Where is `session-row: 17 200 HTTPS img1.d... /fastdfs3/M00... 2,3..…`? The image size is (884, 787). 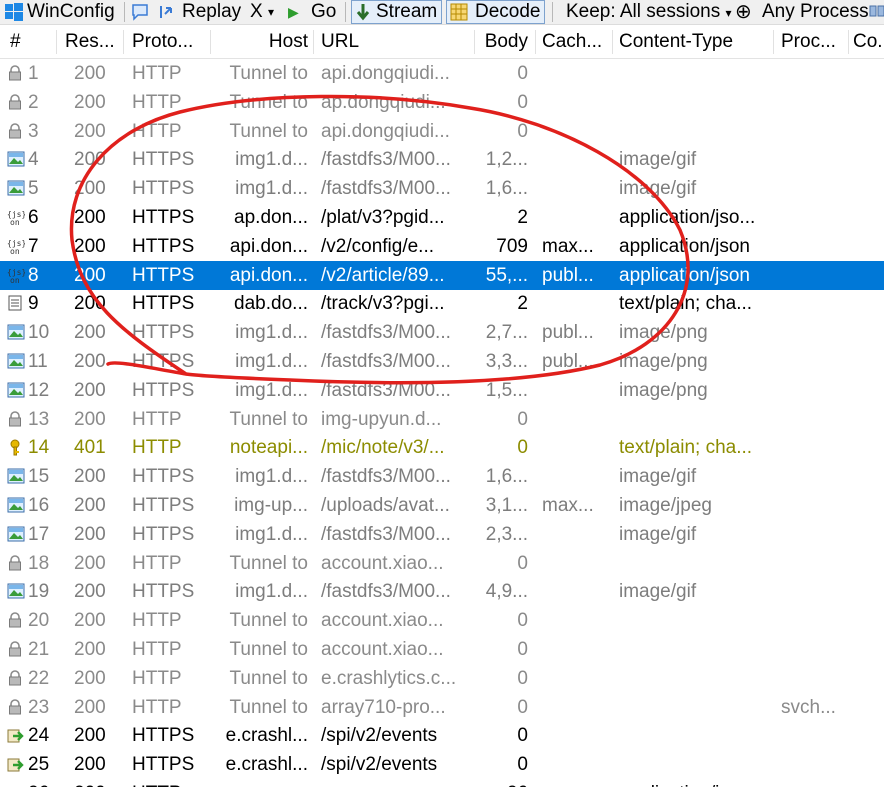
session-row: 17 200 HTTPS img1.d... /fastdfs3/M00... 2,3..… is located at coordinates (442, 534).